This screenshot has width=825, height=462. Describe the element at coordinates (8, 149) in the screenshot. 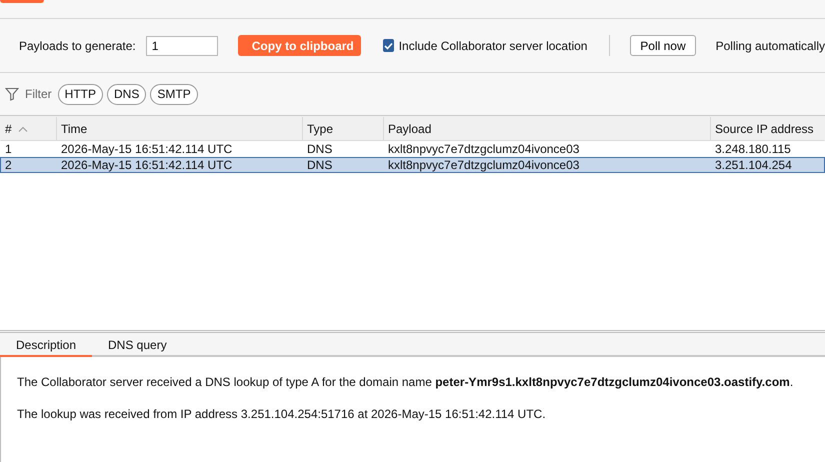

I see `table-cell-text: 1` at that location.